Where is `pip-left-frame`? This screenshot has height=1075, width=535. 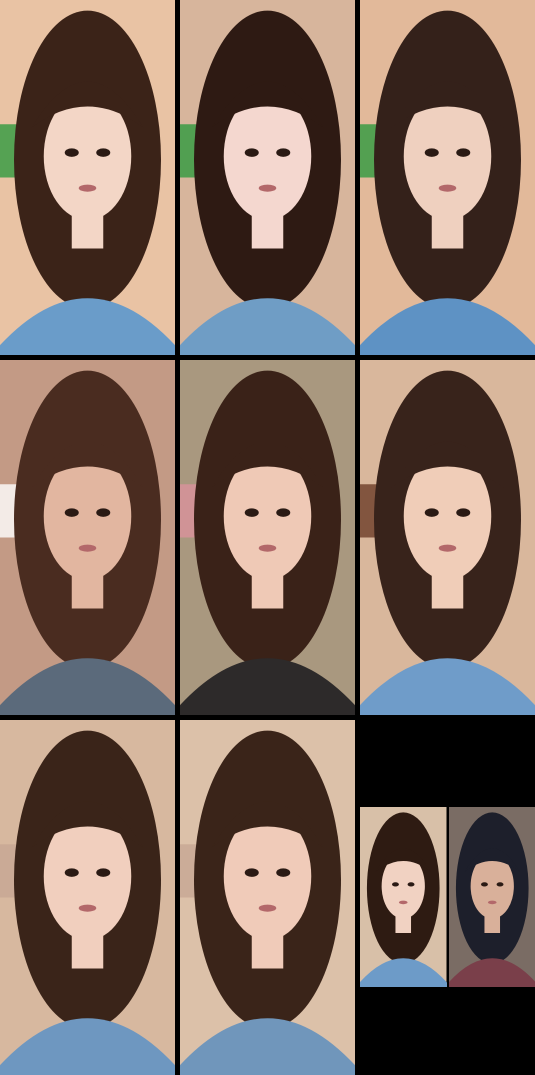 pip-left-frame is located at coordinates (403, 897).